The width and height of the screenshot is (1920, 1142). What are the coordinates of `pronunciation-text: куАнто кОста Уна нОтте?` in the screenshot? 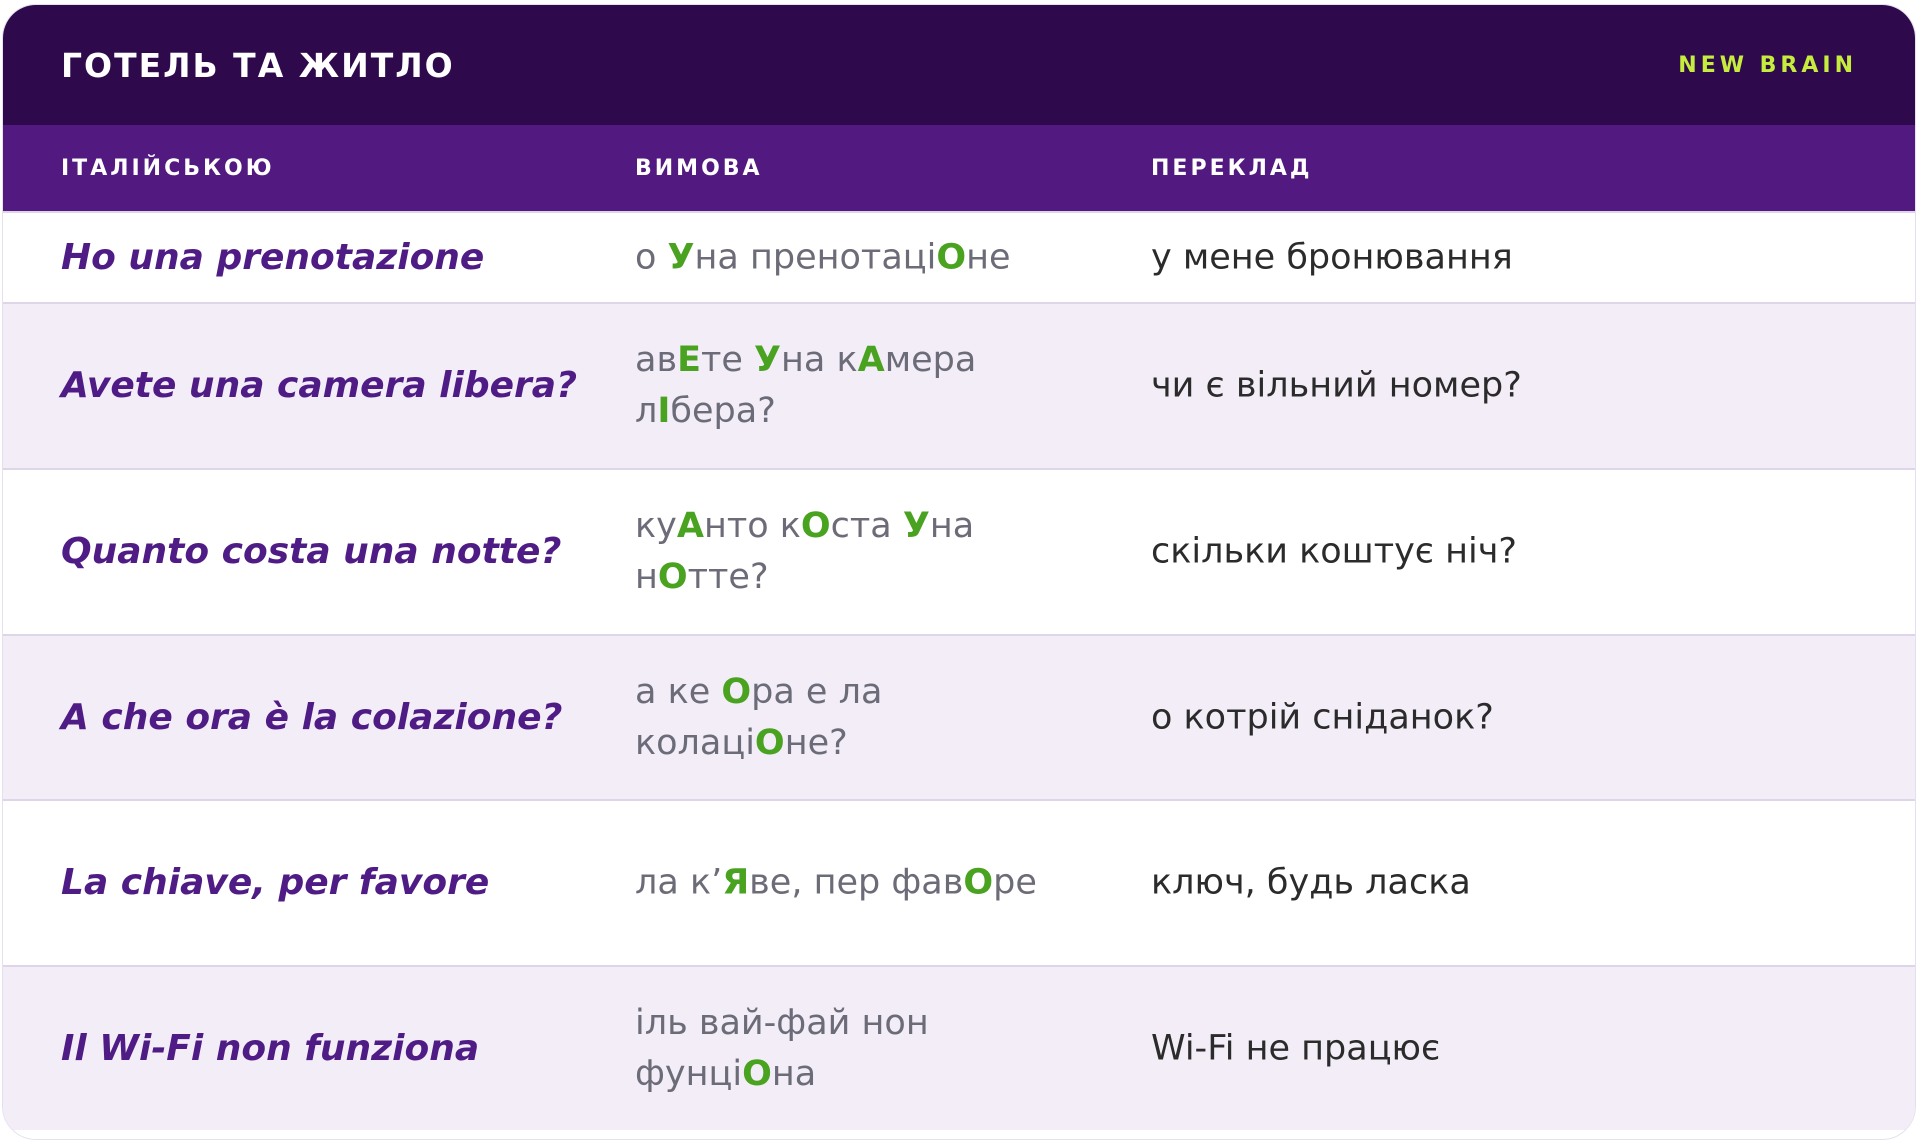 It's located at (860, 552).